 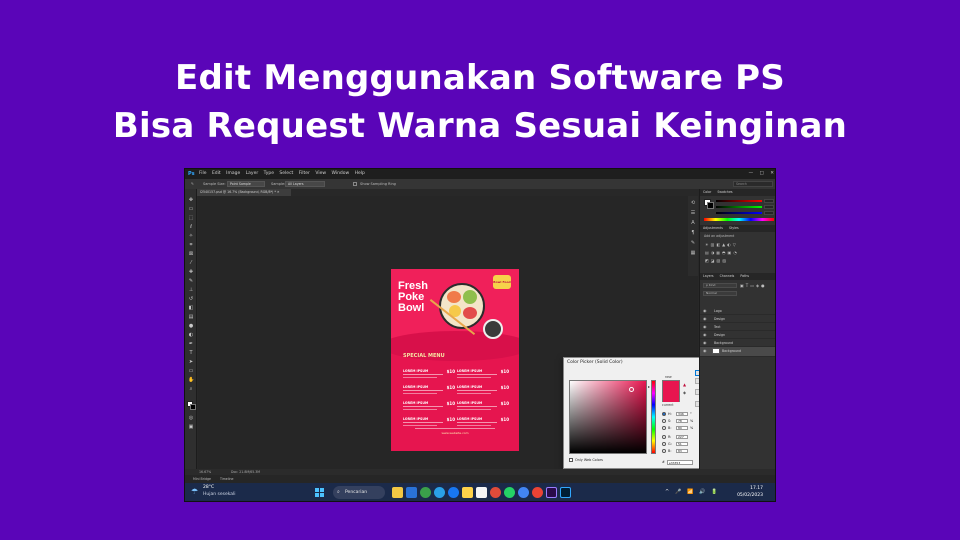 What do you see at coordinates (737, 343) in the screenshot?
I see `layer-row: ◉ Background` at bounding box center [737, 343].